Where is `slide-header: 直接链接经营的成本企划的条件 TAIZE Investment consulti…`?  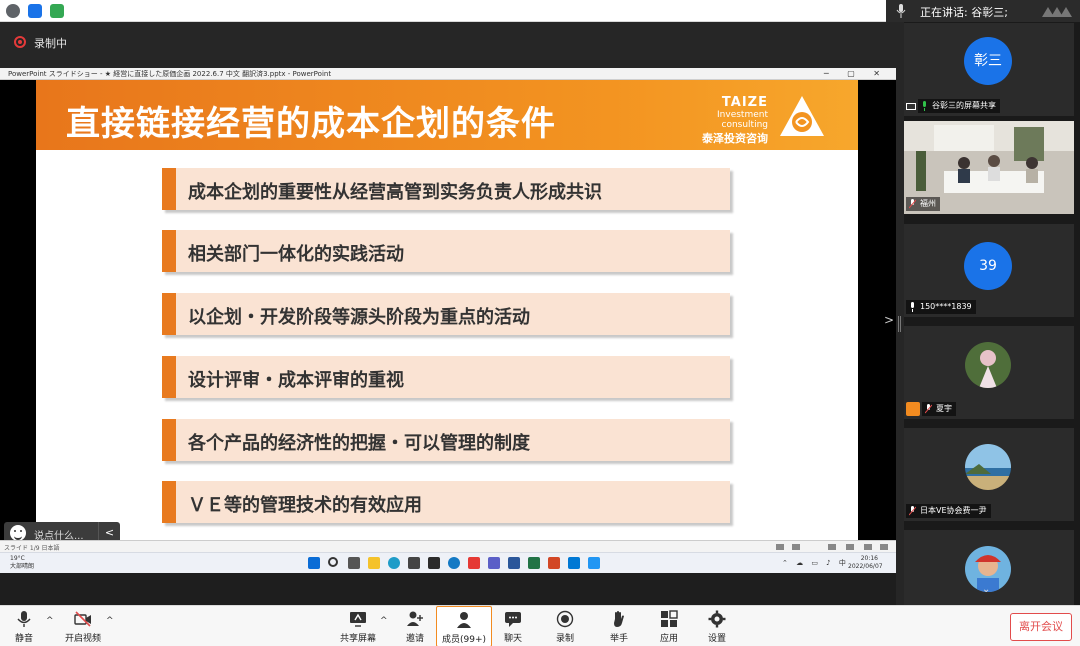
slide-header: 直接链接经营的成本企划的条件 TAIZE Investment consulti… is located at coordinates (447, 115).